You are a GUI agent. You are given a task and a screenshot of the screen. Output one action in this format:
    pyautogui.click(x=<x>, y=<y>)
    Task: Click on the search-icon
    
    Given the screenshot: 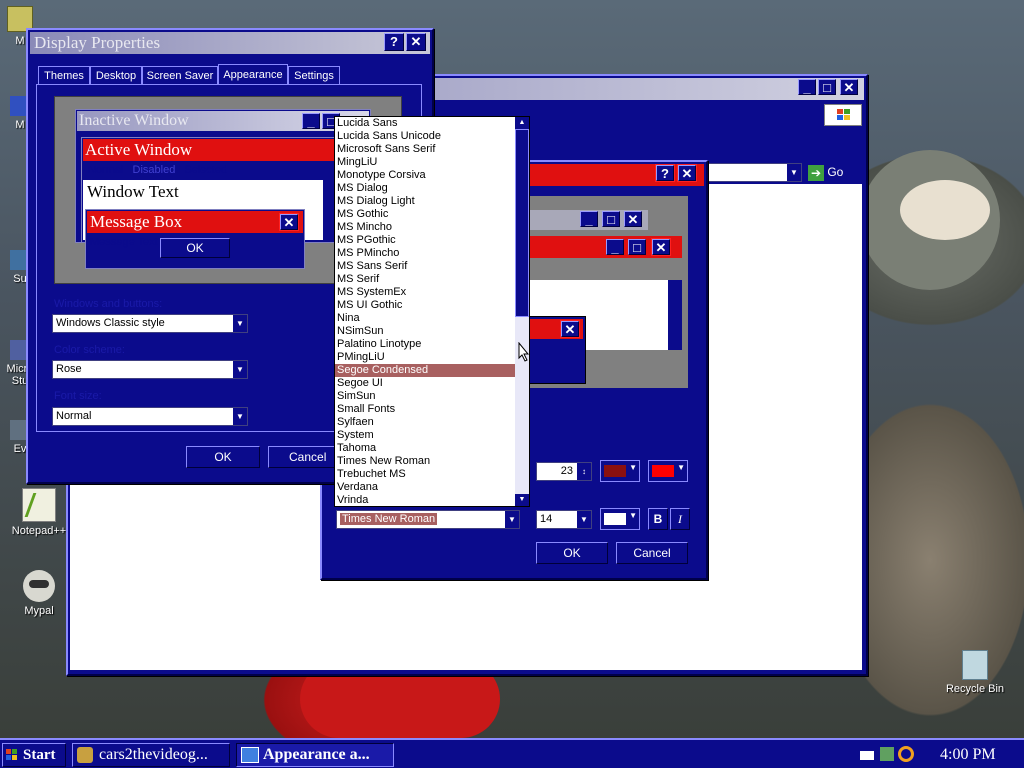 What is the action you would take?
    pyautogui.click(x=906, y=754)
    